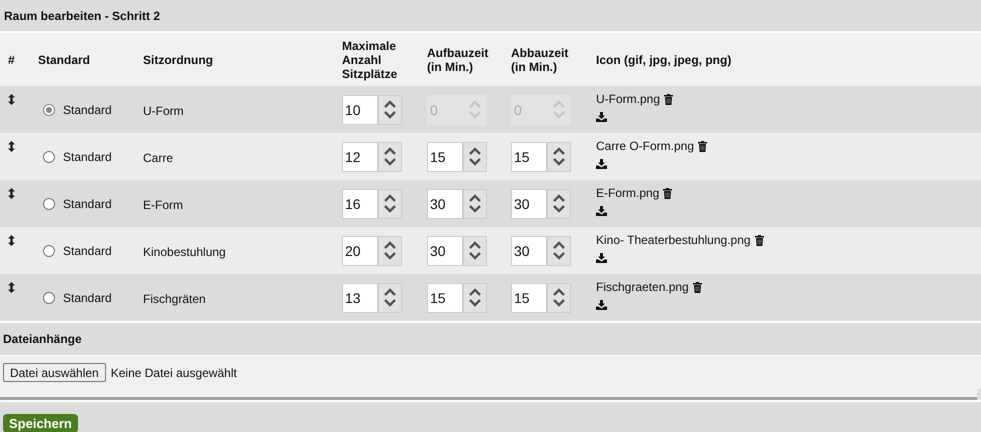  I want to click on column-header: Aufbauzeit (in Min.), so click(458, 60).